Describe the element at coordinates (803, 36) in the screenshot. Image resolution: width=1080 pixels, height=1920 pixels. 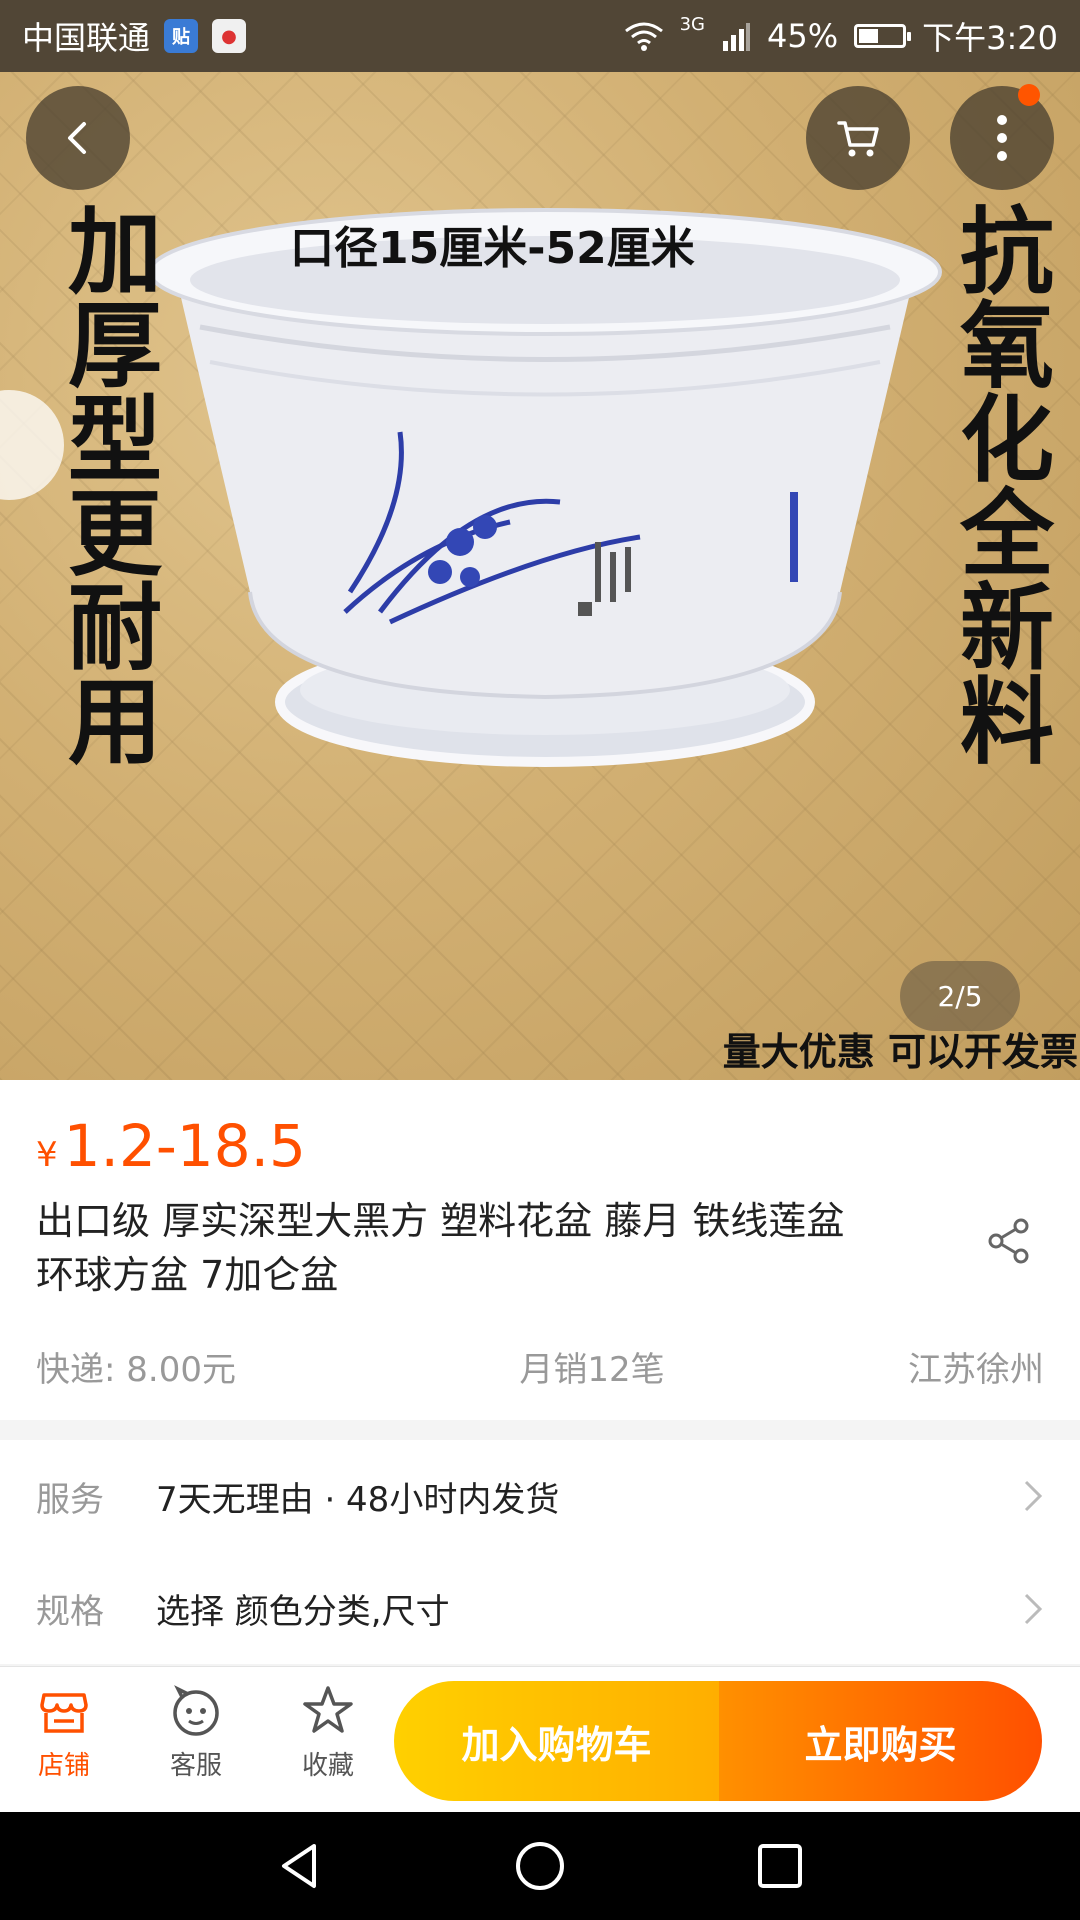
I see `battery-percent: 45%` at that location.